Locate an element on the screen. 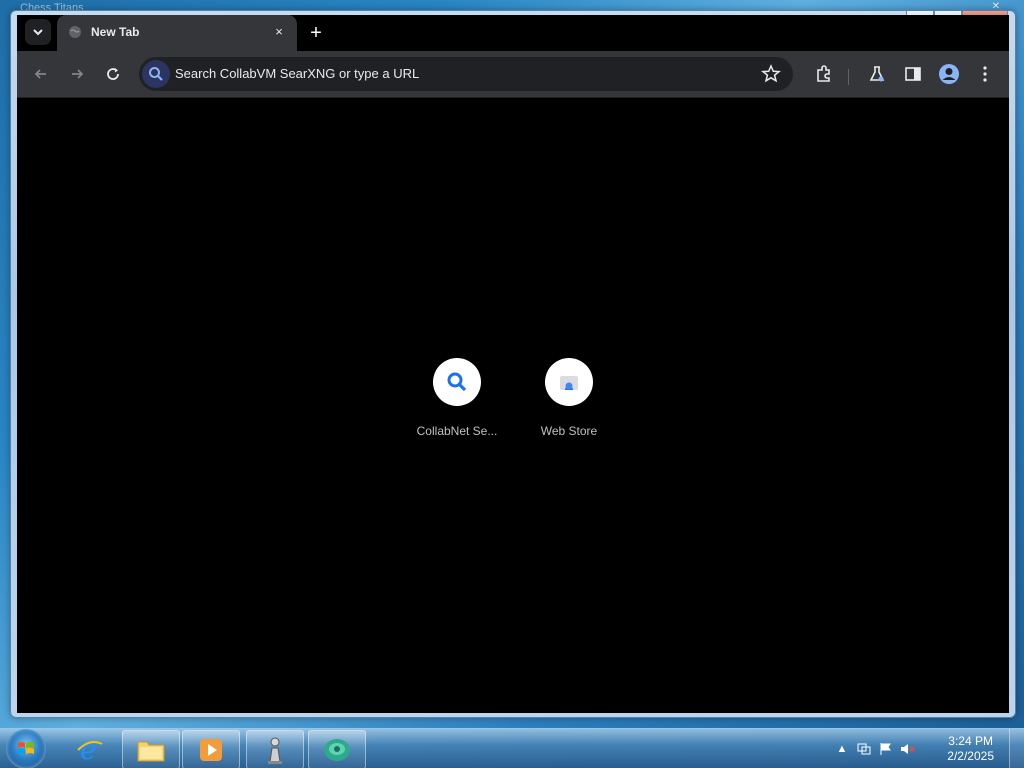  forward-button is located at coordinates (77, 74).